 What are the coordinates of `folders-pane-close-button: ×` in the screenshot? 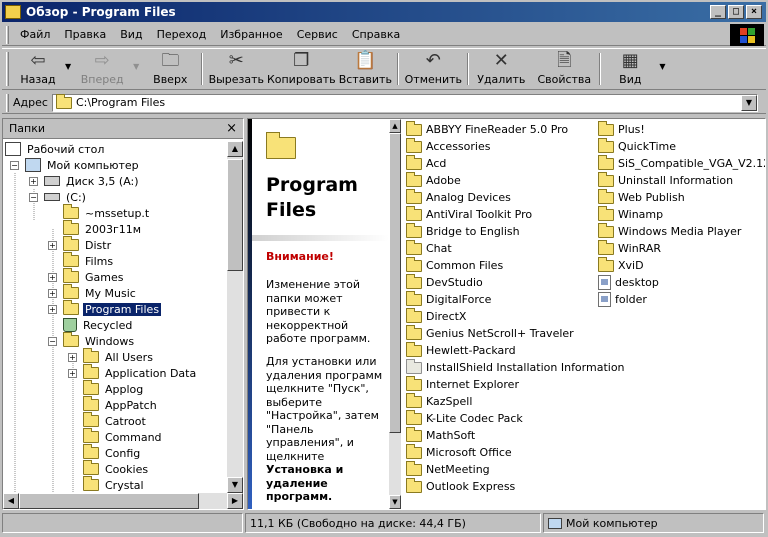 It's located at (231, 128).